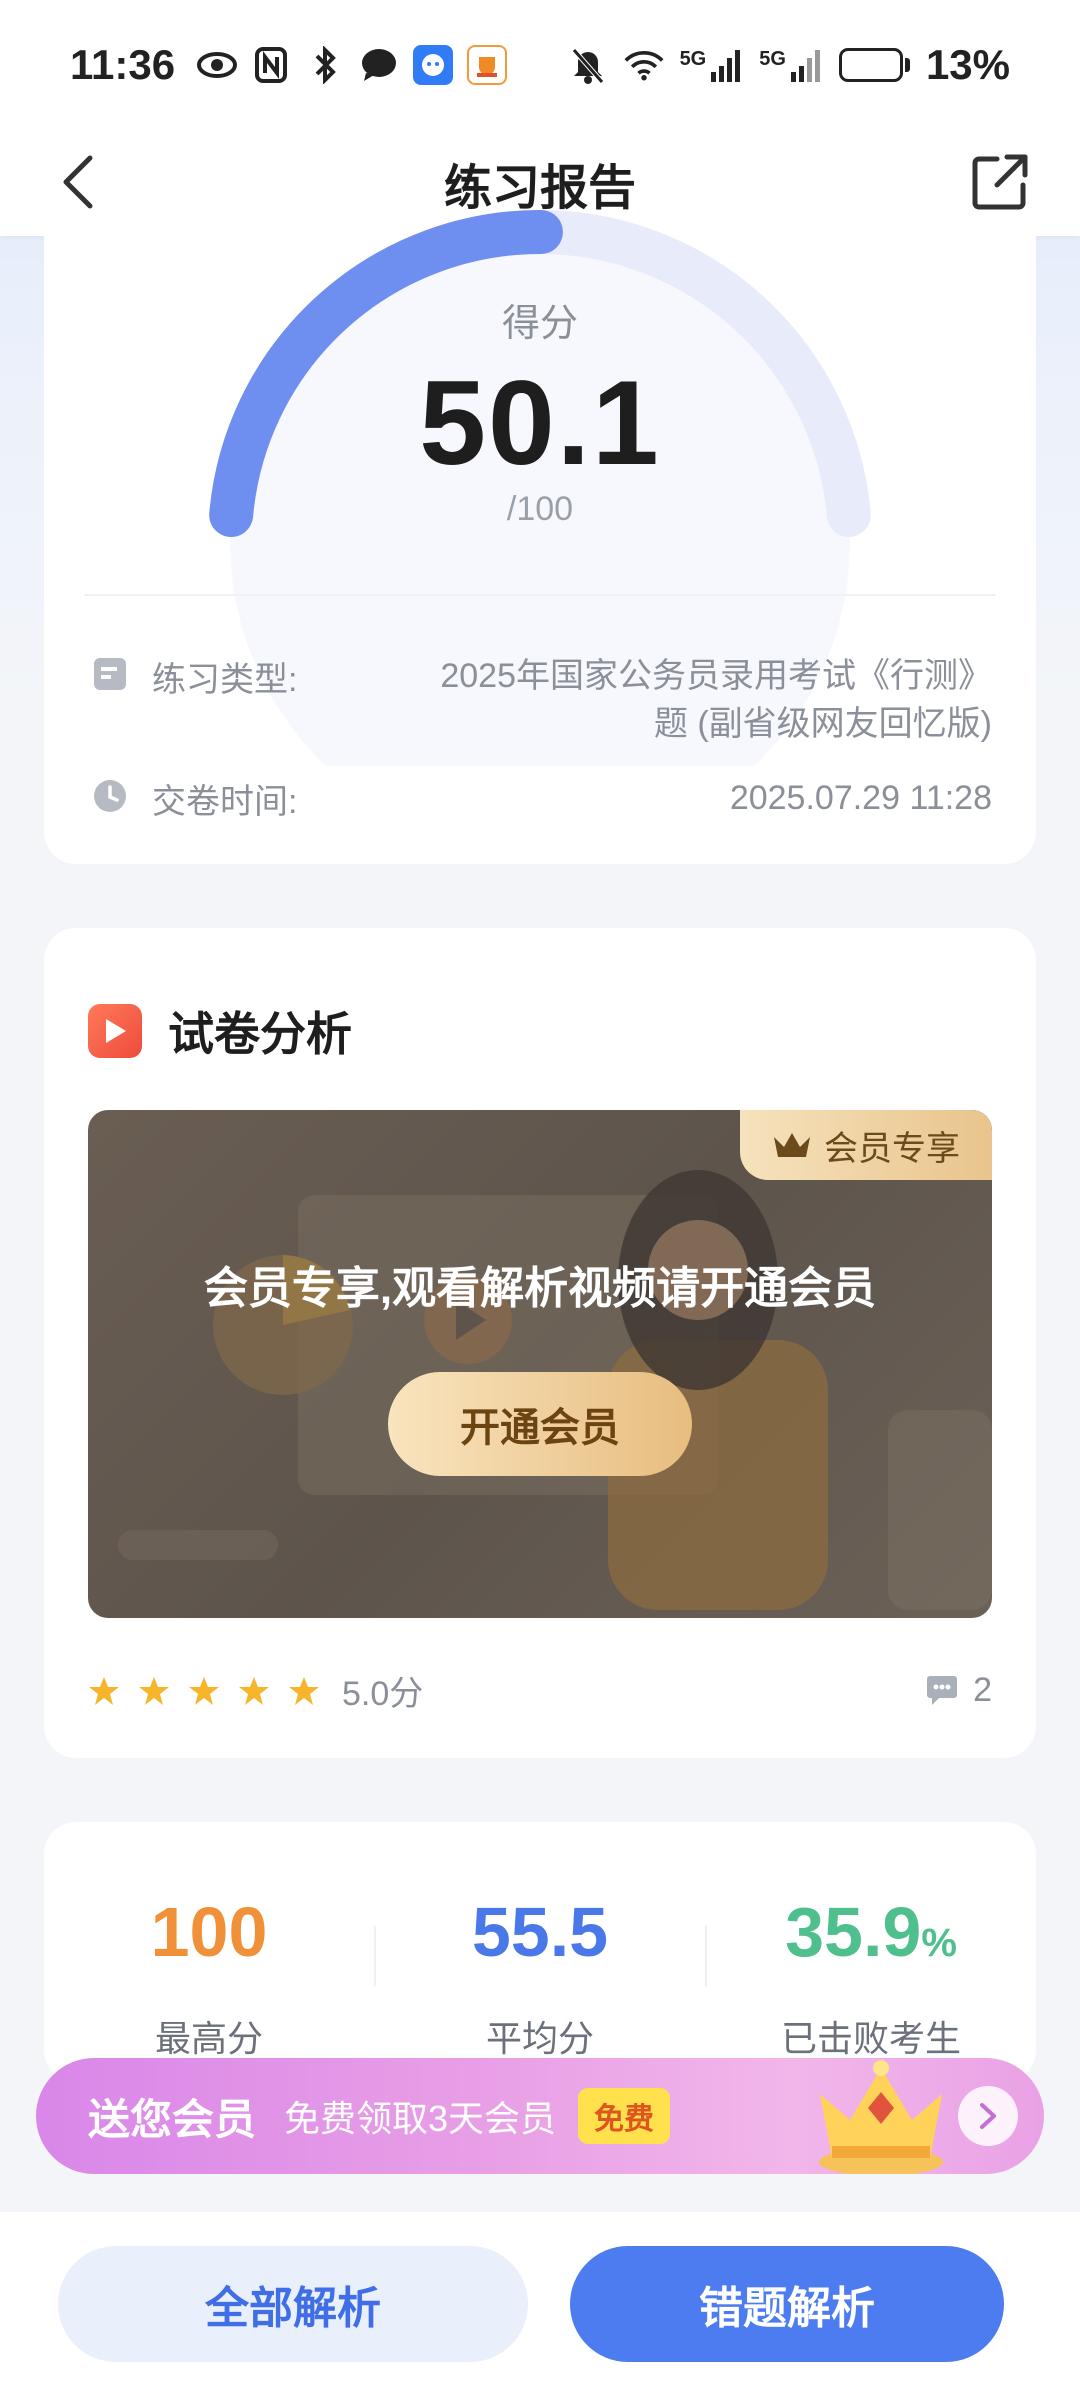 Image resolution: width=1080 pixels, height=2398 pixels. Describe the element at coordinates (225, 802) in the screenshot. I see `submit-time-label: 交卷时间:` at that location.